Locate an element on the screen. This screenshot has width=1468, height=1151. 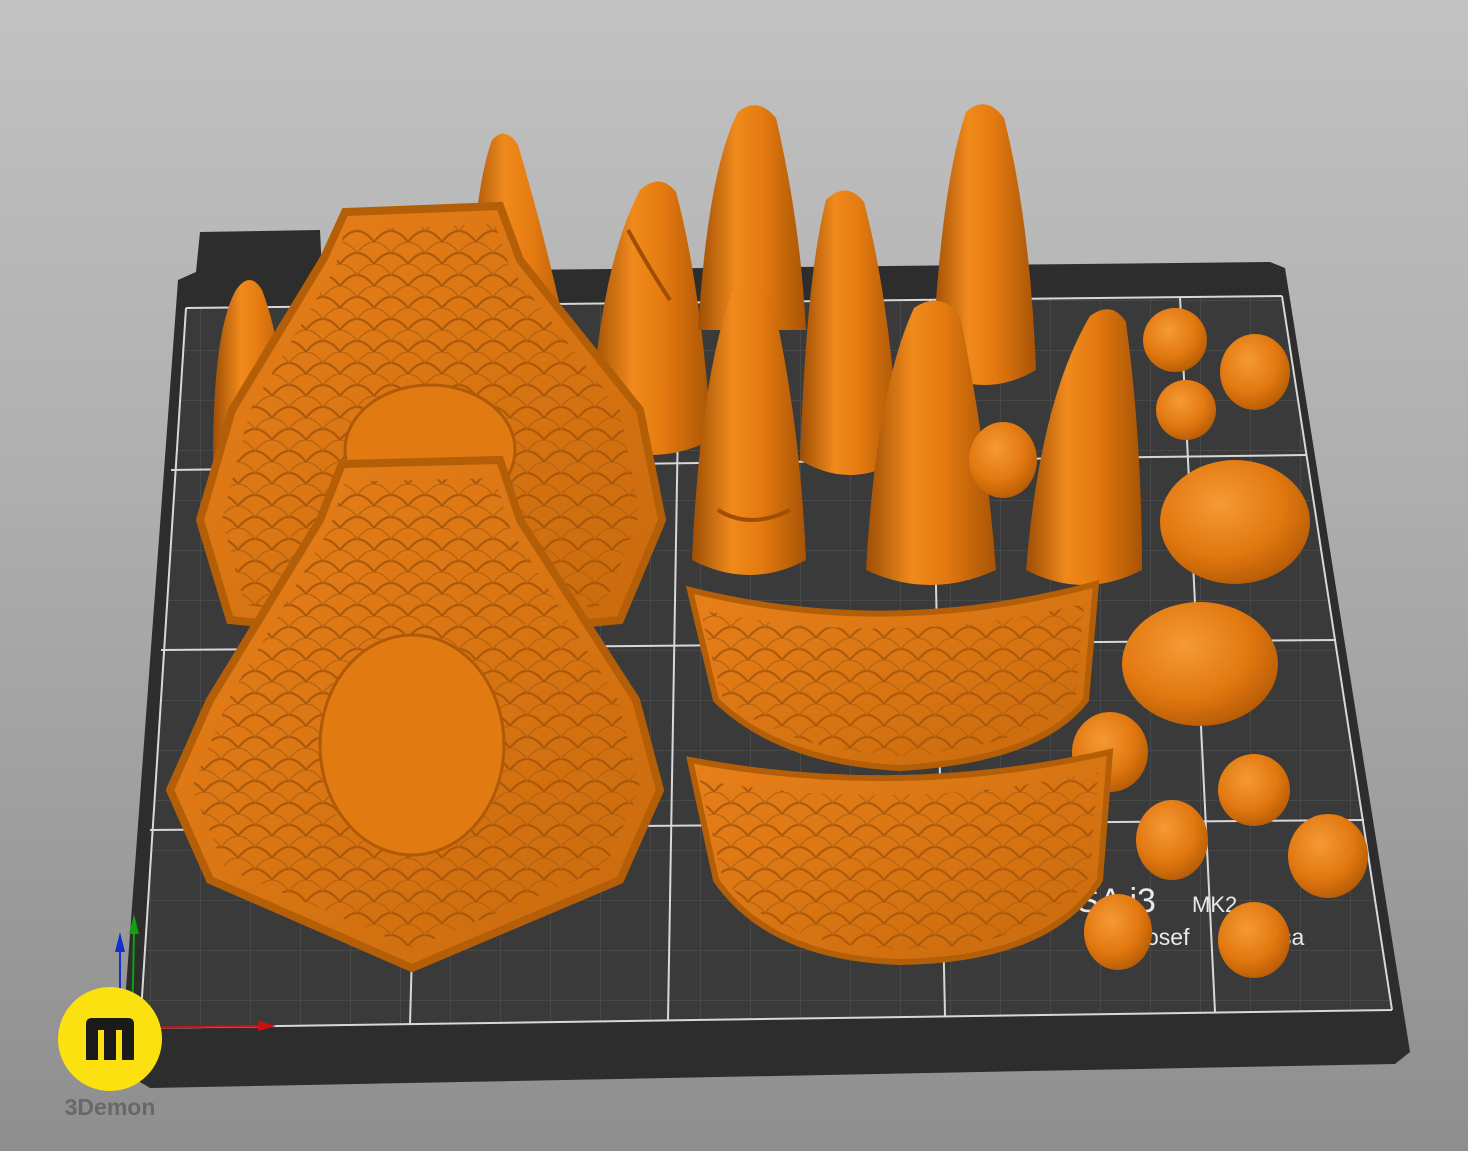
bed-maker-label: osef is located at coordinates (1168, 937).